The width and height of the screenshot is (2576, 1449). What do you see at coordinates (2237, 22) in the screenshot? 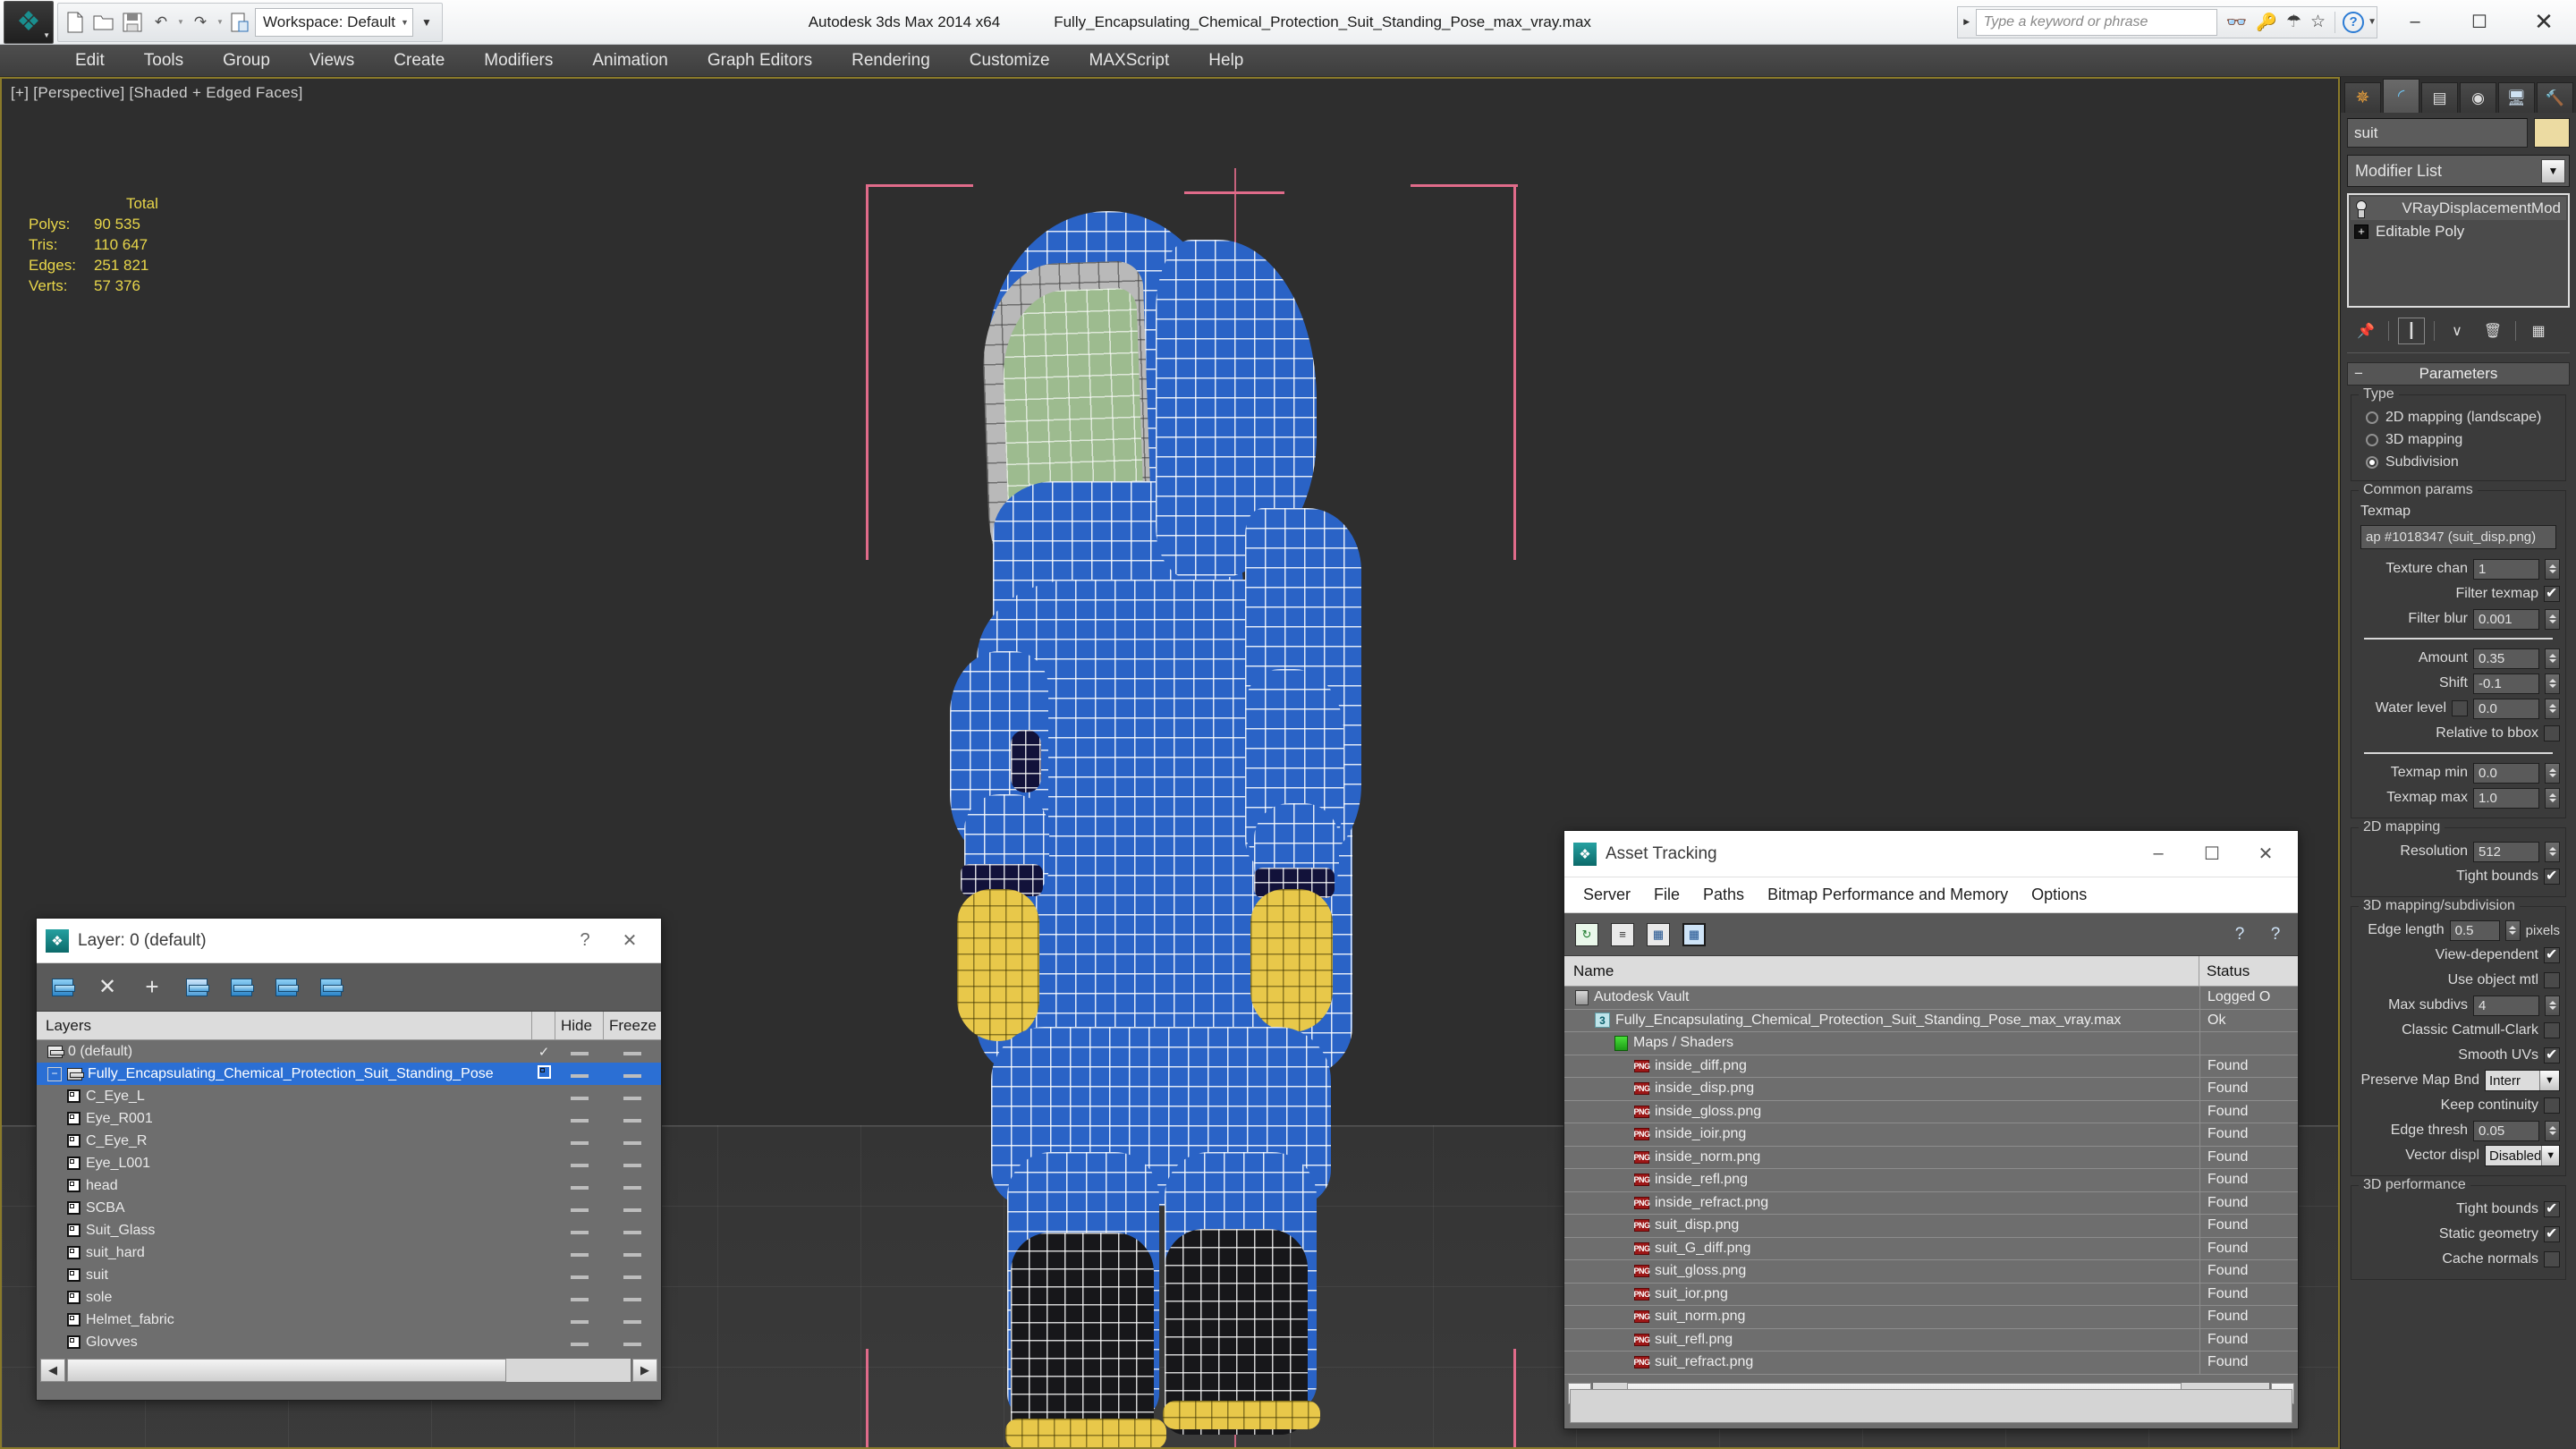
I see `binoculars-icon: 👓` at bounding box center [2237, 22].